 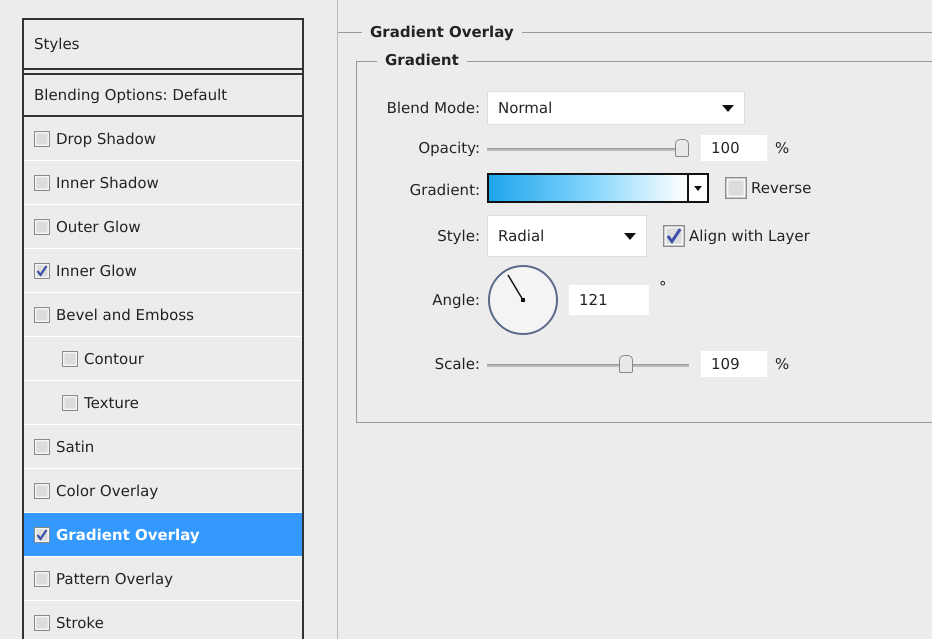 I want to click on angle-input: 121, so click(x=609, y=300).